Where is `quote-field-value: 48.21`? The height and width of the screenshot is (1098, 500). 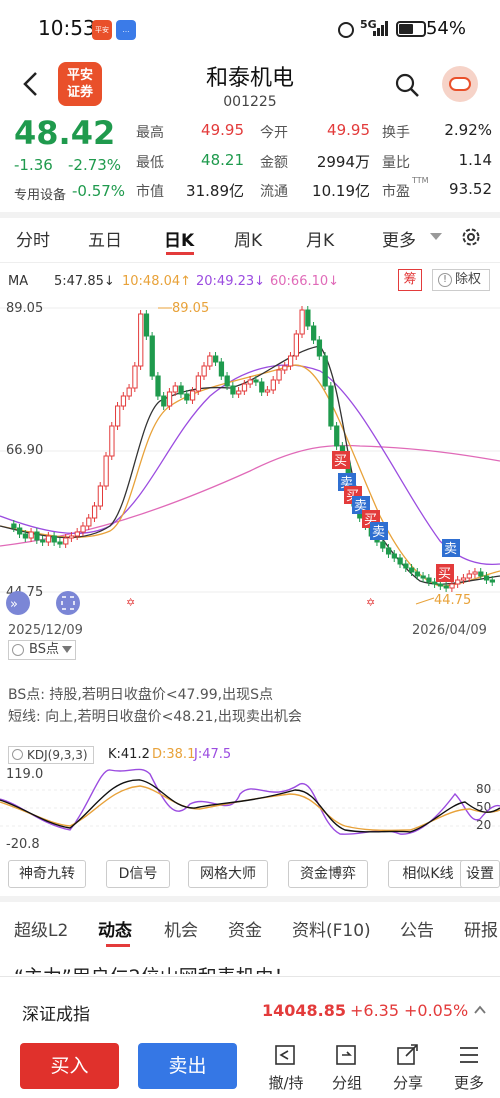
quote-field-value: 48.21 is located at coordinates (222, 160).